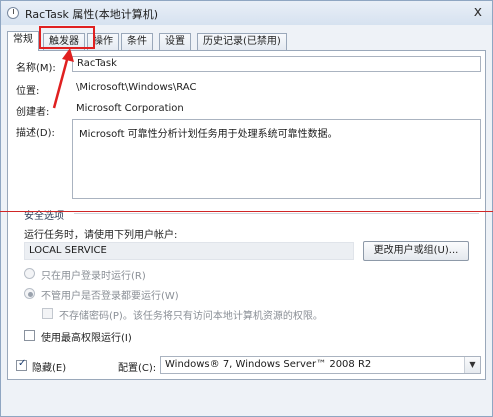 Image resolution: width=493 pixels, height=417 pixels. Describe the element at coordinates (47, 313) in the screenshot. I see `no-store-password-checkbox` at that location.